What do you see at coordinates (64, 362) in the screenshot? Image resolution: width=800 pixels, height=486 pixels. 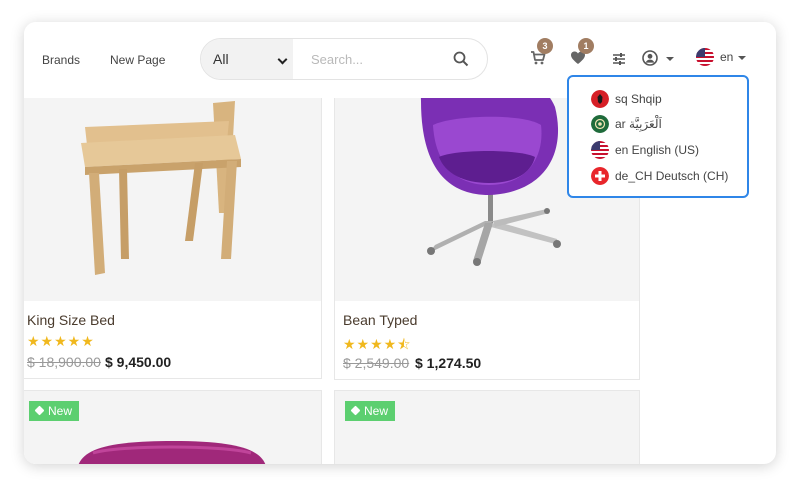 I see `original-price: $ 18,900.00` at bounding box center [64, 362].